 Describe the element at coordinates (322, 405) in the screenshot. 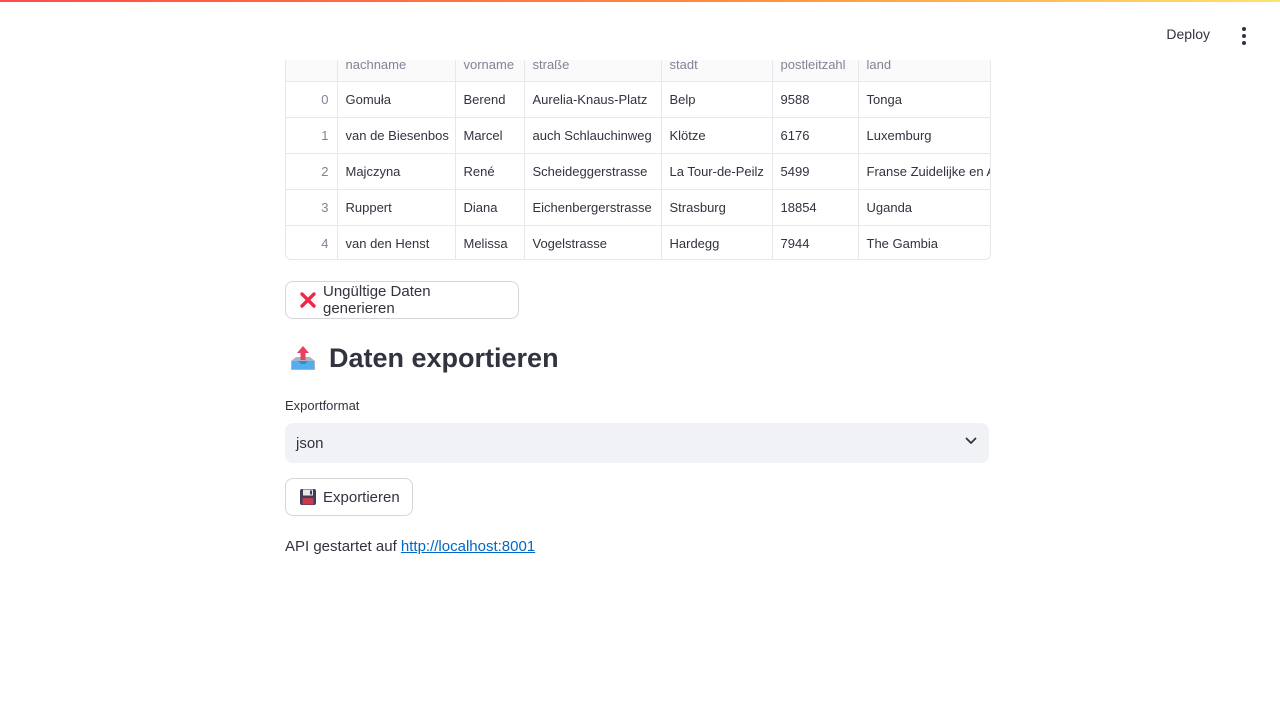

I see `export-format-label: Exportformat` at that location.